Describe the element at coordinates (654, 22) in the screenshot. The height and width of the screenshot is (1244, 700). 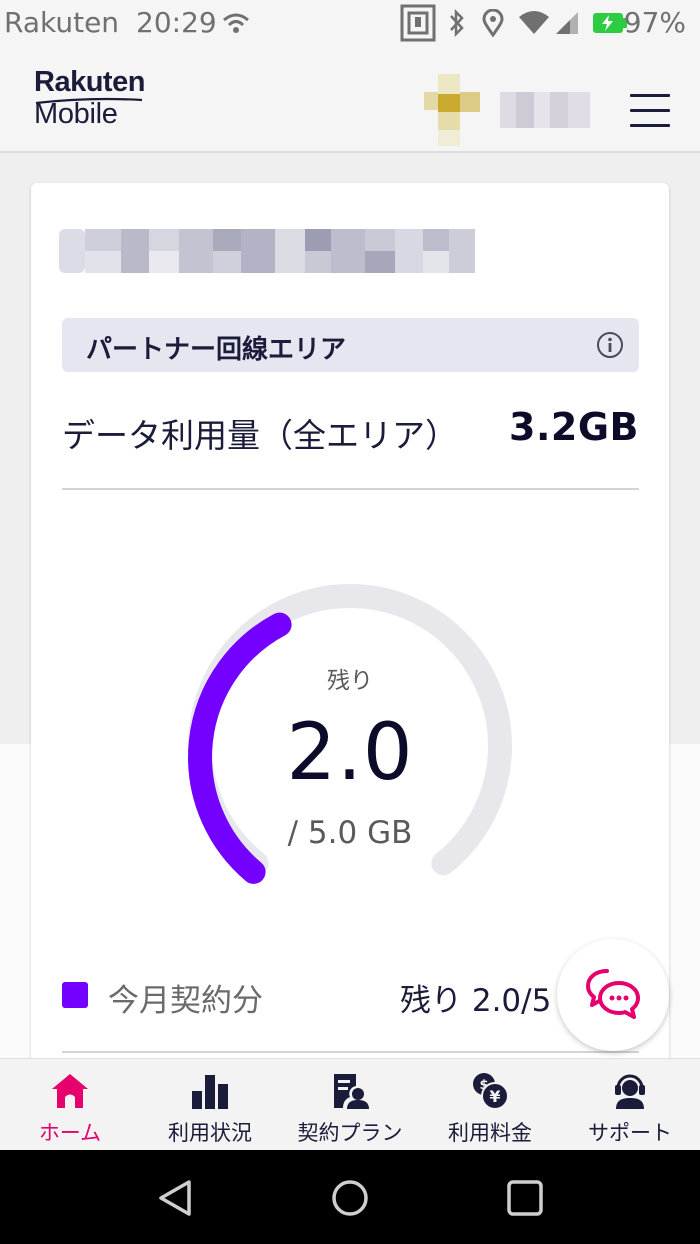
I see `battery-percent: 97%` at that location.